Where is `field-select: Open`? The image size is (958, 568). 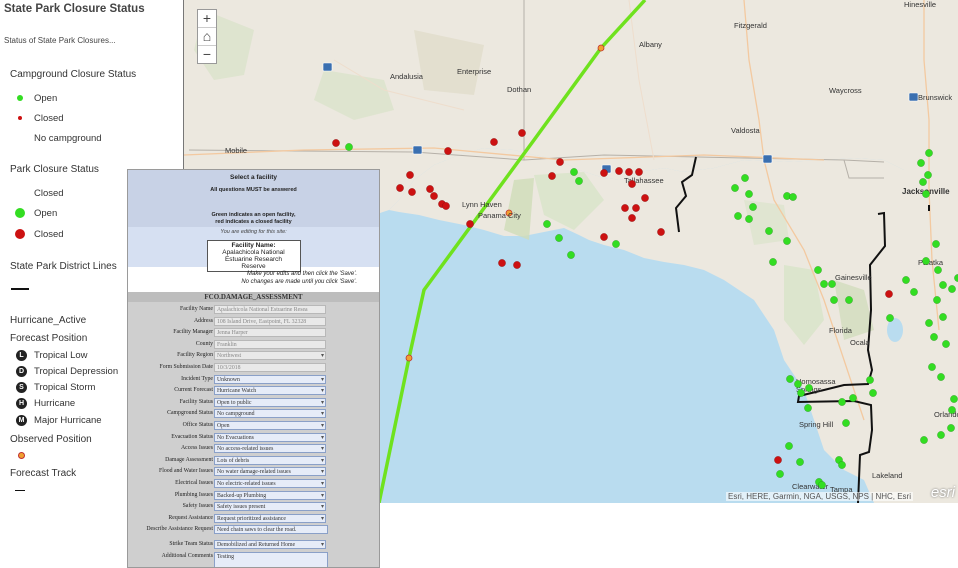
field-select: Open is located at coordinates (270, 425).